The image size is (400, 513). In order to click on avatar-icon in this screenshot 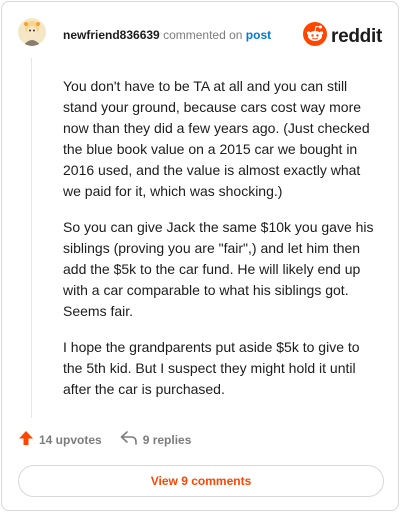, I will do `click(32, 32)`.